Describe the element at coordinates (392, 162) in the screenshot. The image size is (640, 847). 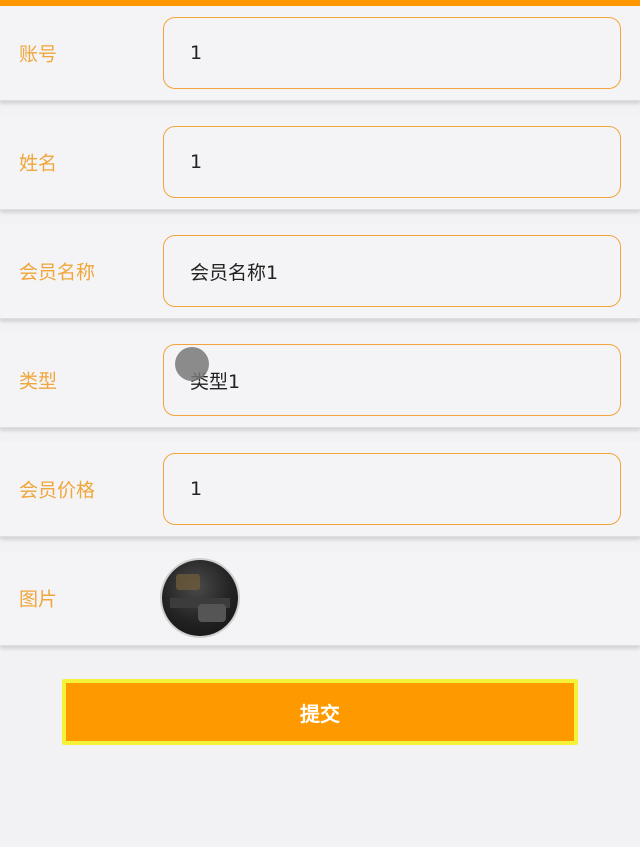
I see `name-input` at that location.